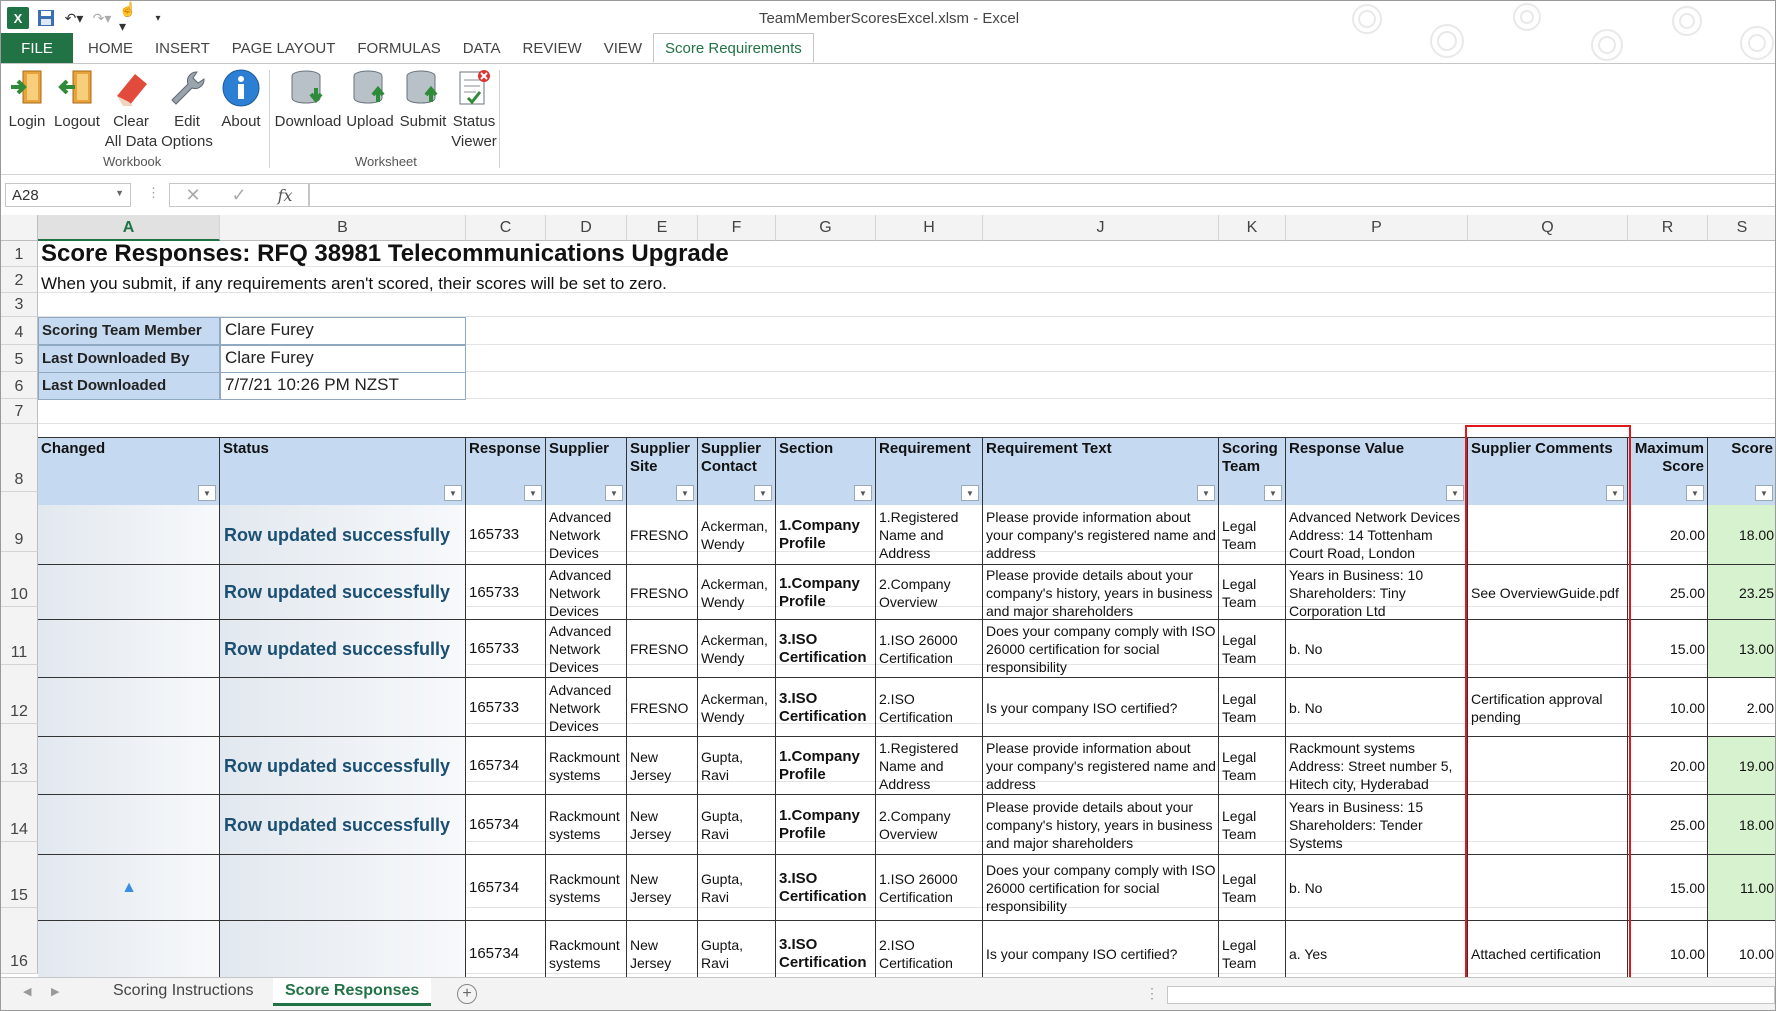 The height and width of the screenshot is (1011, 1776). Describe the element at coordinates (586, 228) in the screenshot. I see `column-header-d: D` at that location.